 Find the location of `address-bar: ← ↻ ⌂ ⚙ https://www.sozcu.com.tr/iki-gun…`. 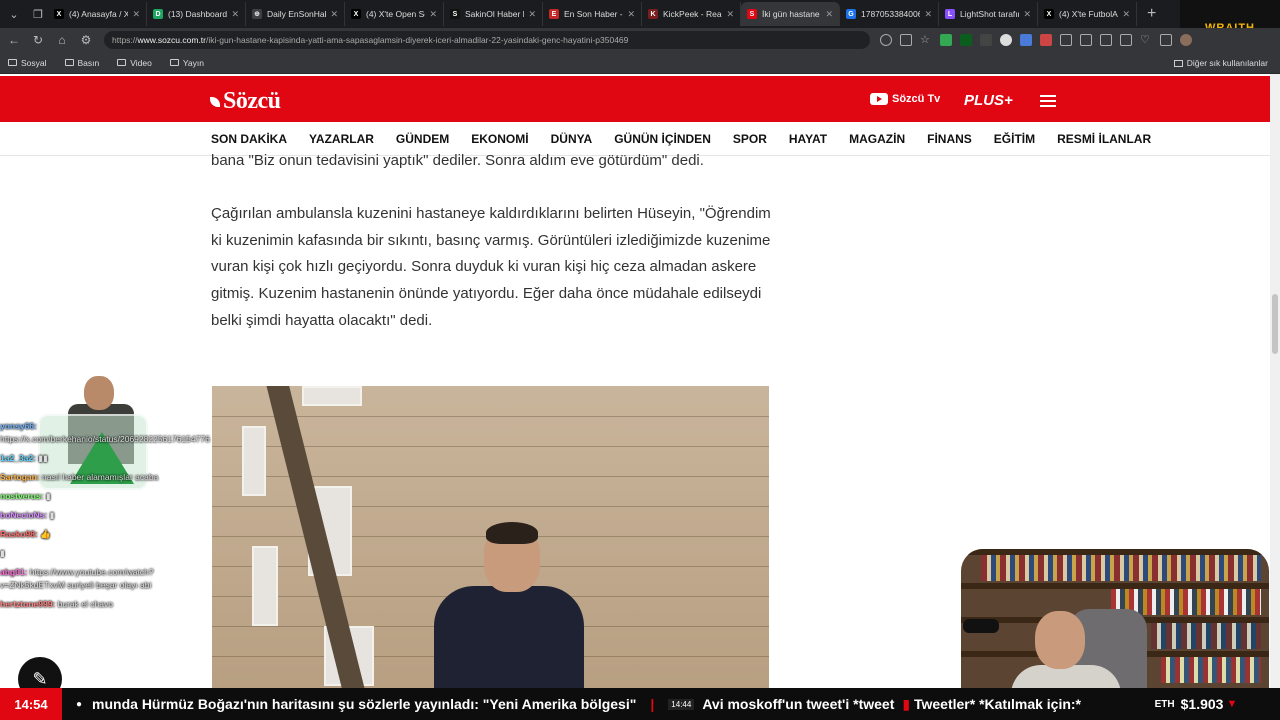

address-bar: ← ↻ ⌂ ⚙ https://www.sozcu.com.tr/iki-gun… is located at coordinates (640, 40).